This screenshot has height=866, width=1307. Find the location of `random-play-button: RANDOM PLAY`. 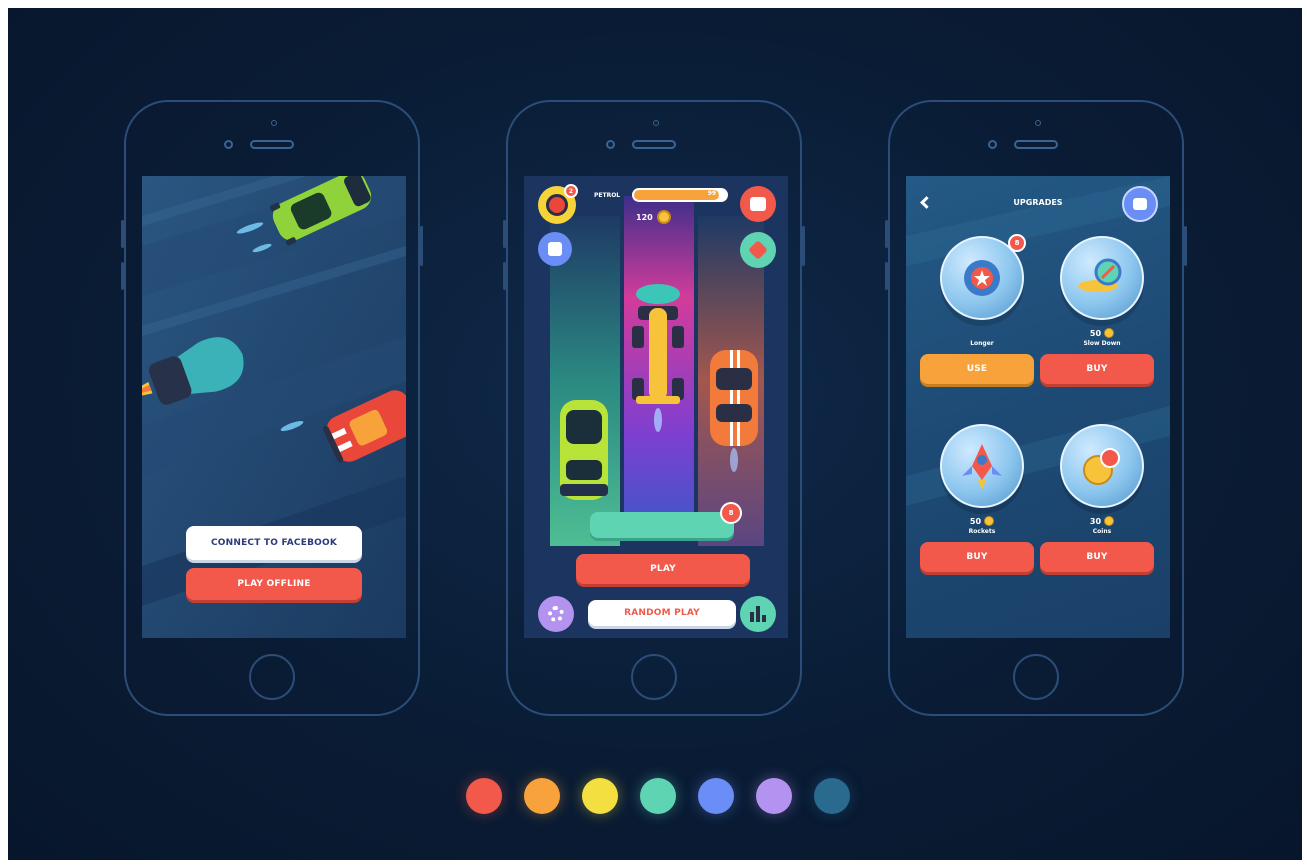

random-play-button: RANDOM PLAY is located at coordinates (662, 613).